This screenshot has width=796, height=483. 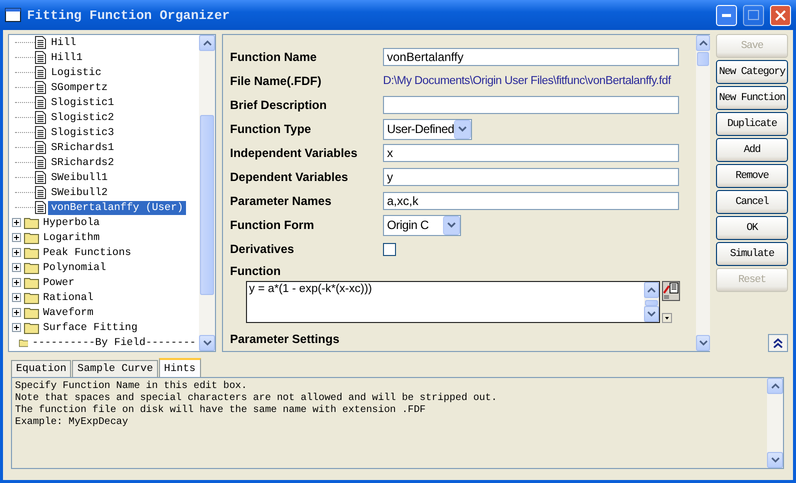 I want to click on collapse-button, so click(x=778, y=343).